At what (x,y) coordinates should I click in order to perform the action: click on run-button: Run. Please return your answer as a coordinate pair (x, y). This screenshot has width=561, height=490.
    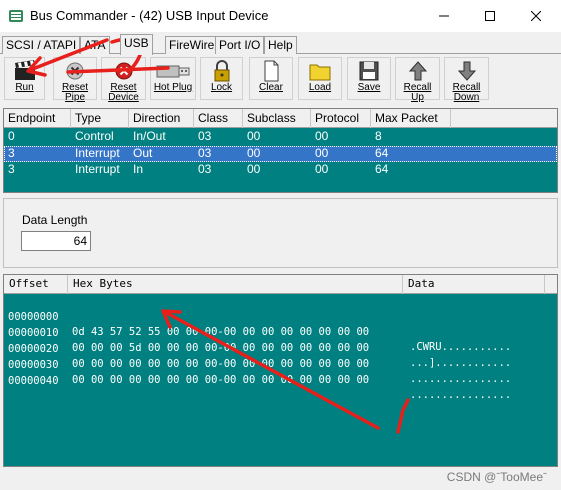
    Looking at the image, I should click on (24, 78).